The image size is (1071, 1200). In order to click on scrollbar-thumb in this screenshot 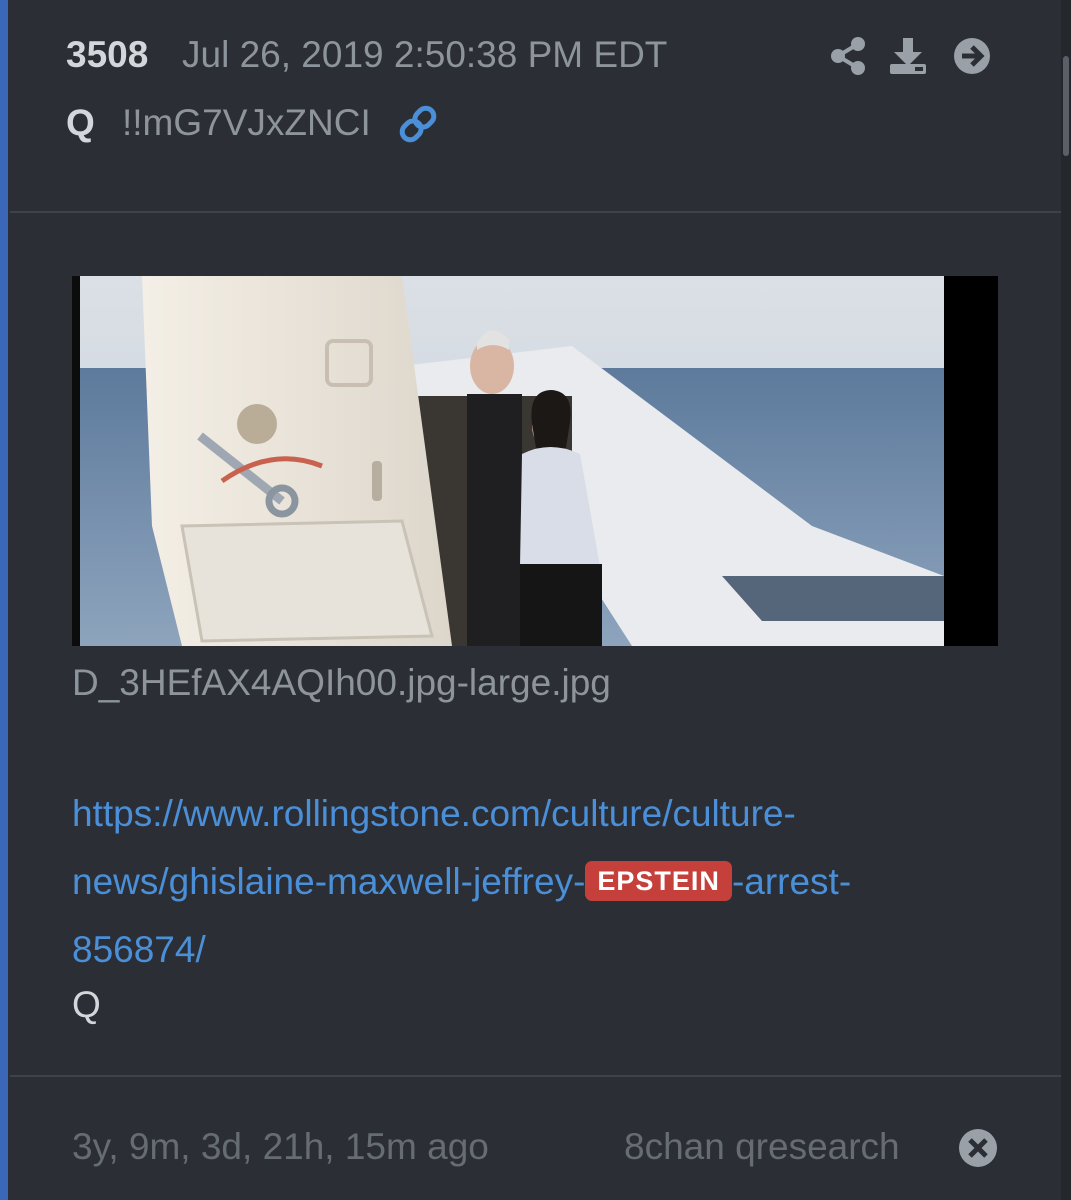, I will do `click(1066, 106)`.